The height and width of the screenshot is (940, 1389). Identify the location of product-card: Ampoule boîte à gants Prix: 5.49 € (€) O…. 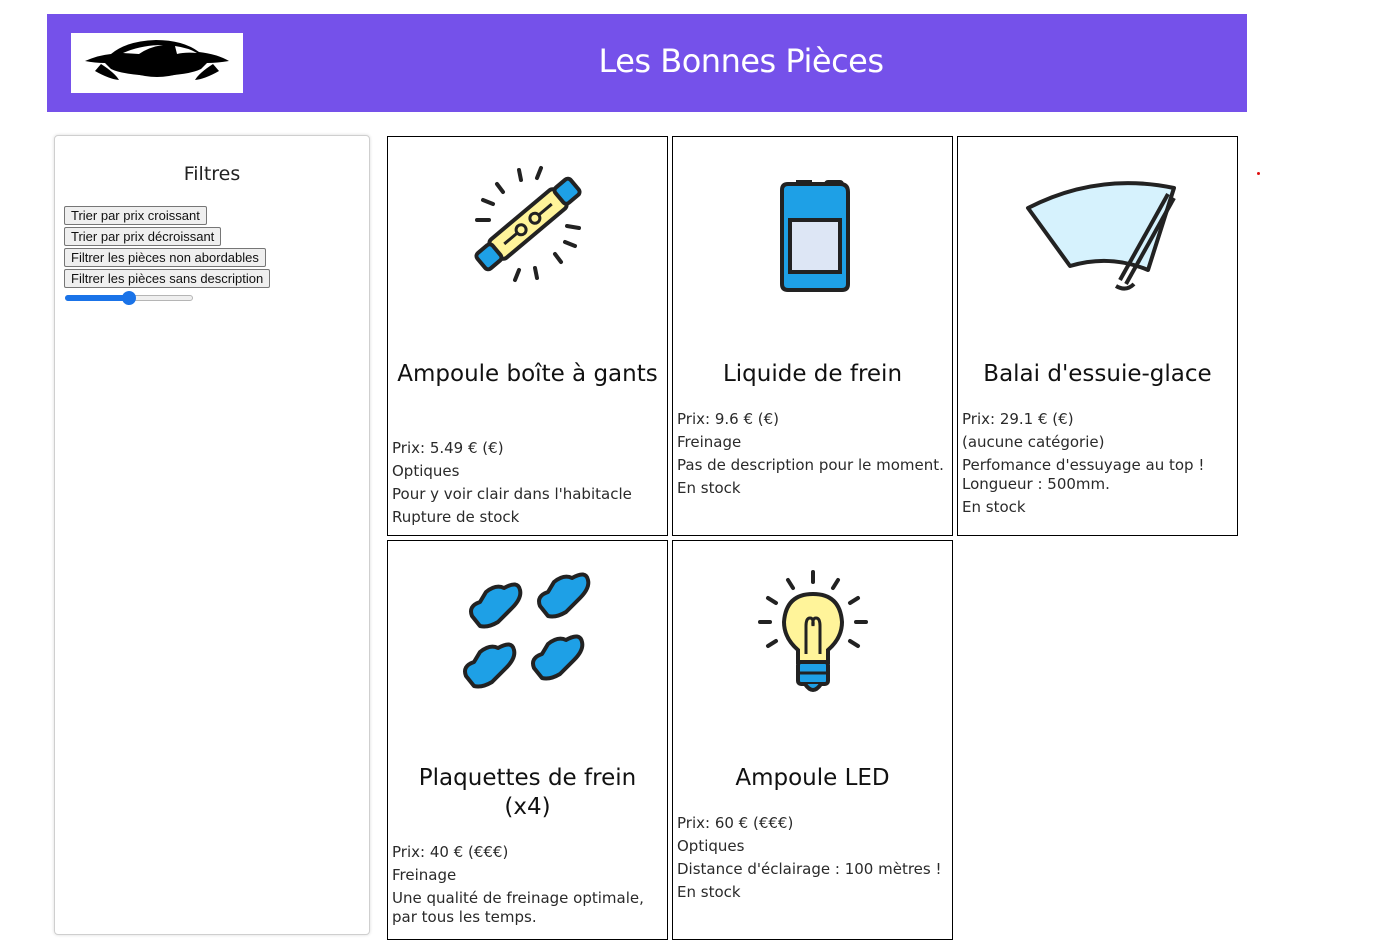
(527, 336).